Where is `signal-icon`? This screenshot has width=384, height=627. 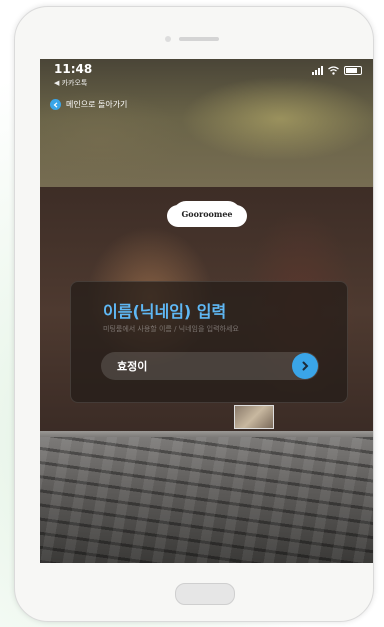 signal-icon is located at coordinates (317, 70).